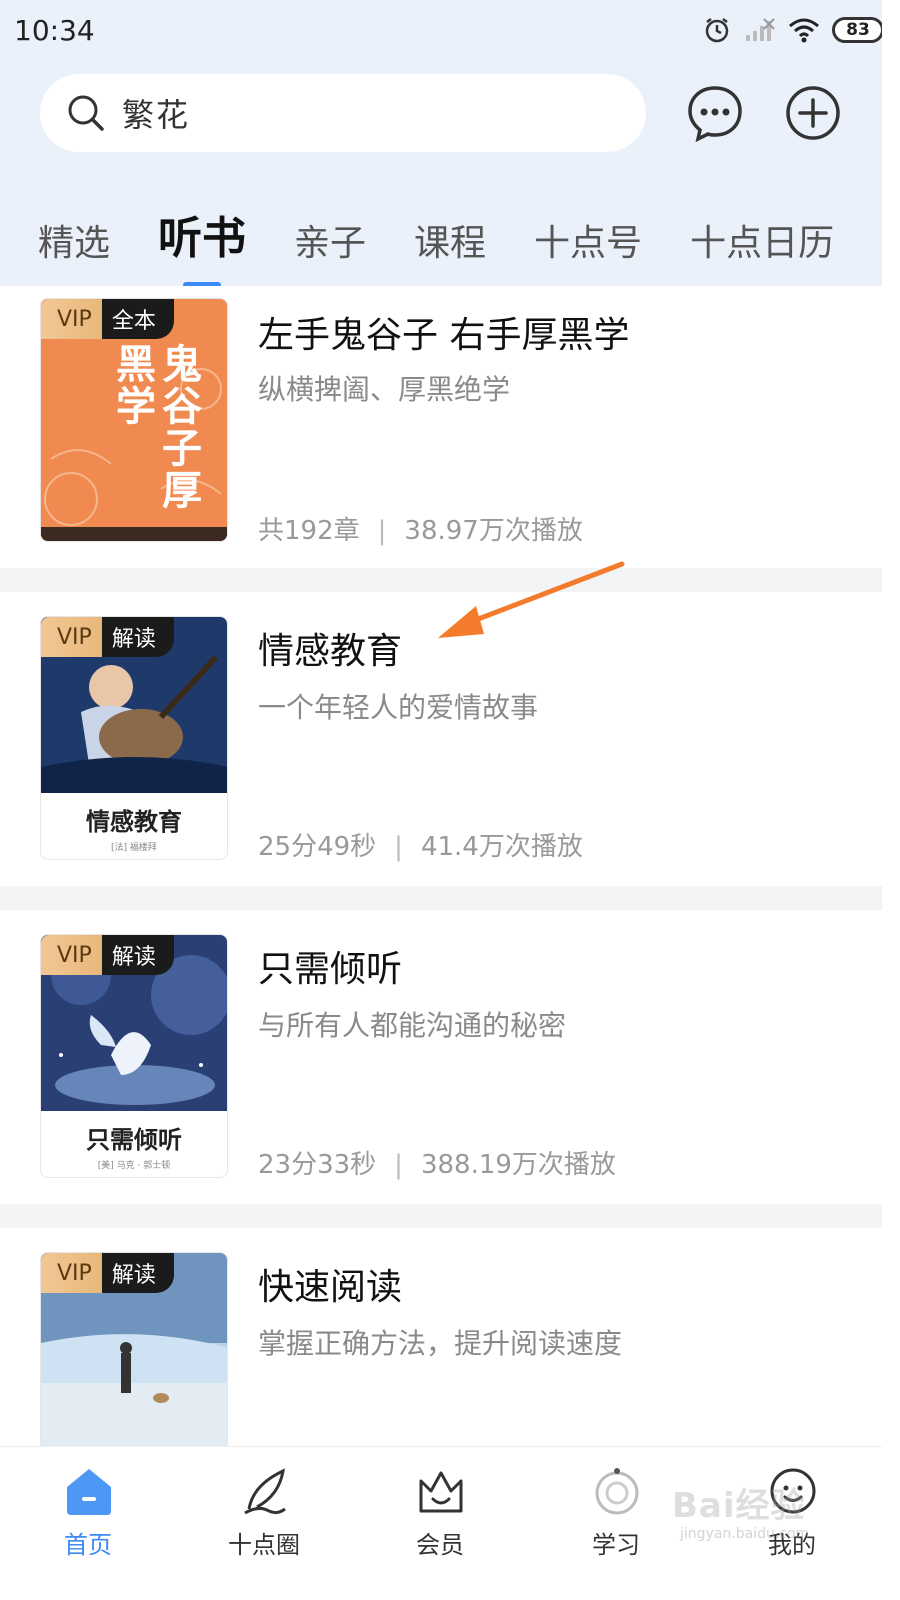 Image resolution: width=900 pixels, height=1600 pixels. I want to click on tab-tingshu-label: 听书, so click(202, 238).